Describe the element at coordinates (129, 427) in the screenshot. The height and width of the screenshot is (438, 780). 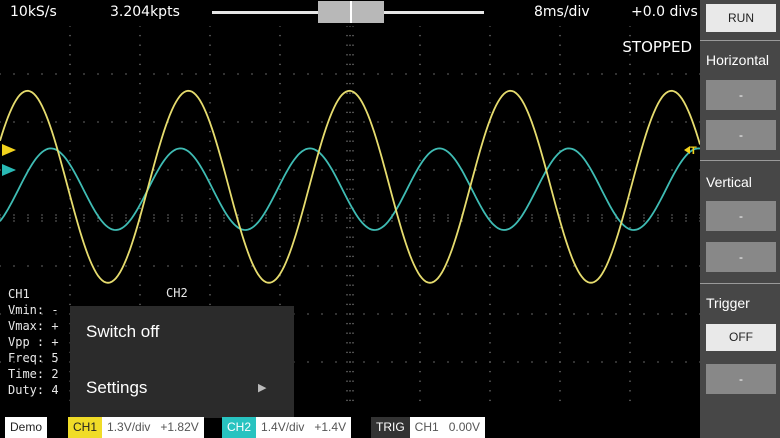
I see `ch1-scale: 1.3V/div` at that location.